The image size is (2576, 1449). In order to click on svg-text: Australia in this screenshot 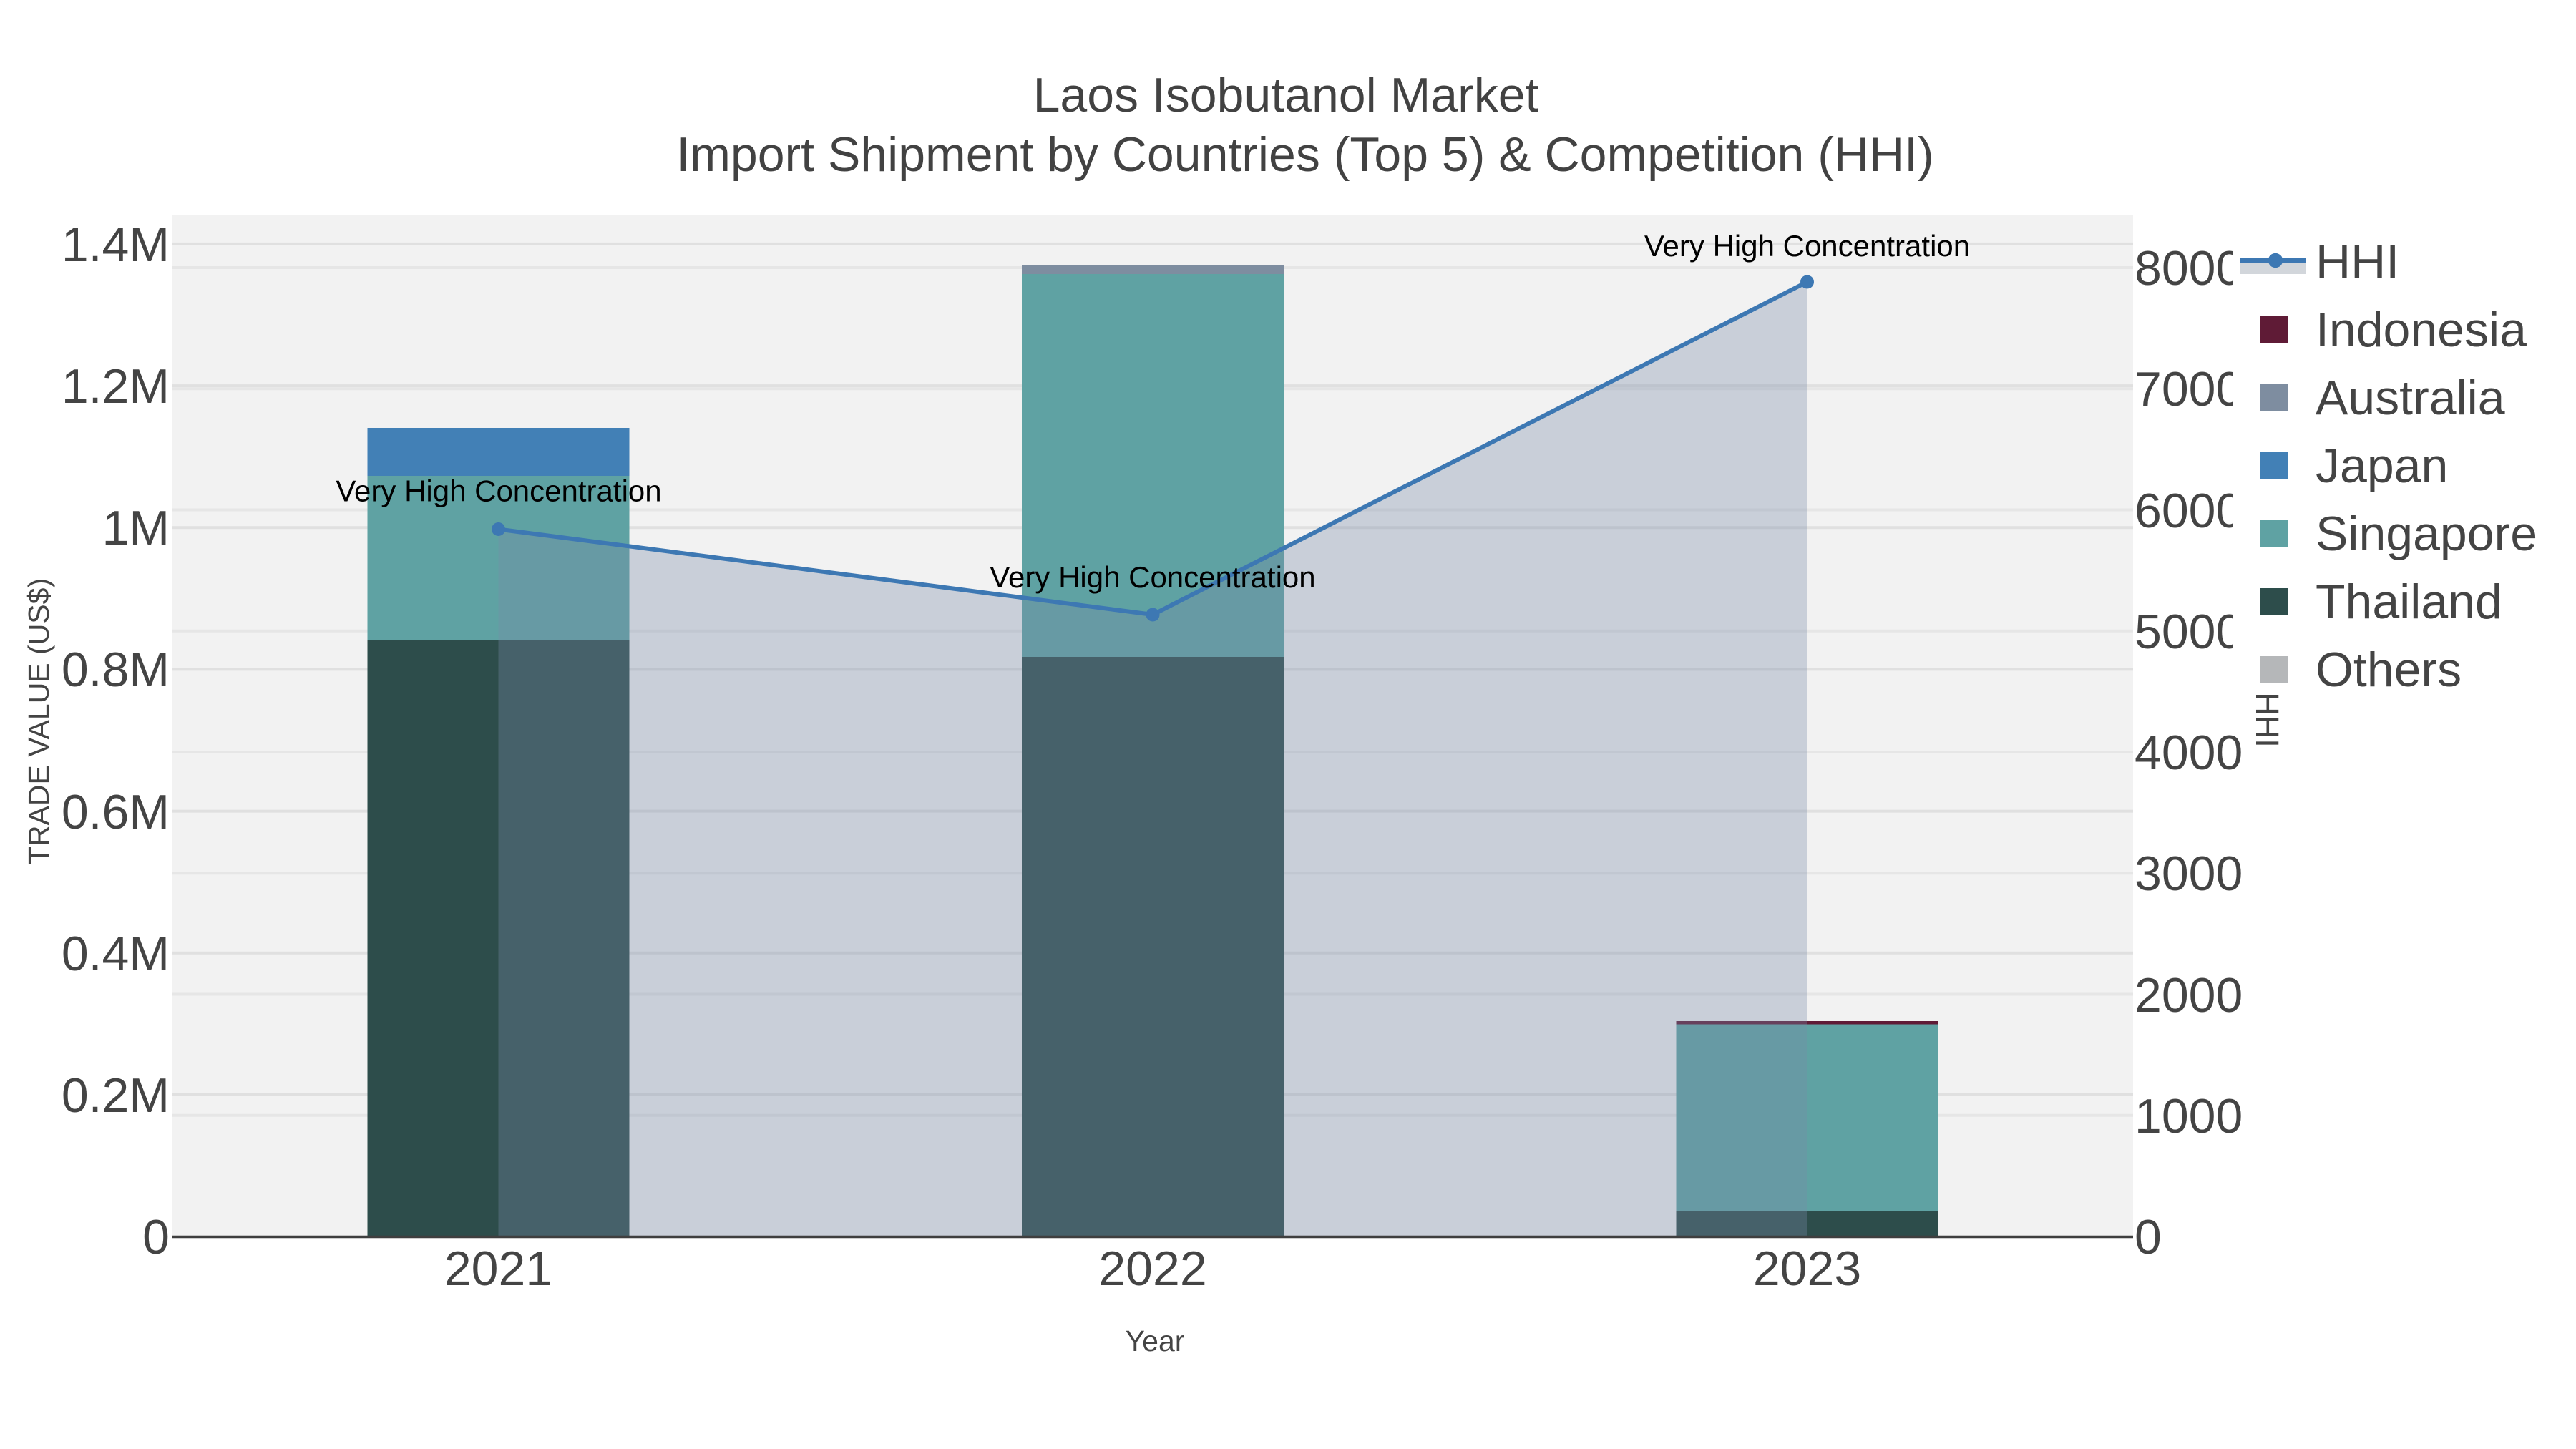, I will do `click(2410, 398)`.